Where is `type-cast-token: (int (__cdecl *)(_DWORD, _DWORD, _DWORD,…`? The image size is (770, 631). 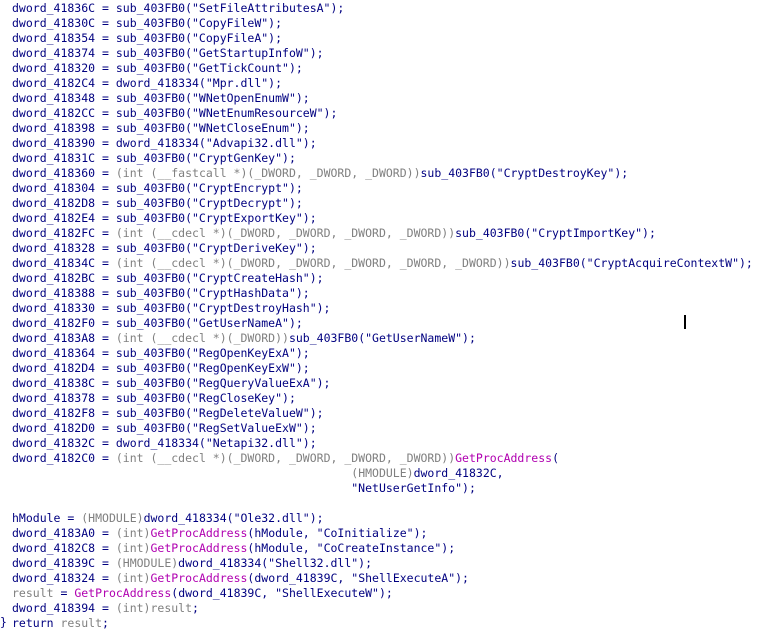 type-cast-token: (int (__cdecl *)(_DWORD, _DWORD, _DWORD,… is located at coordinates (285, 458).